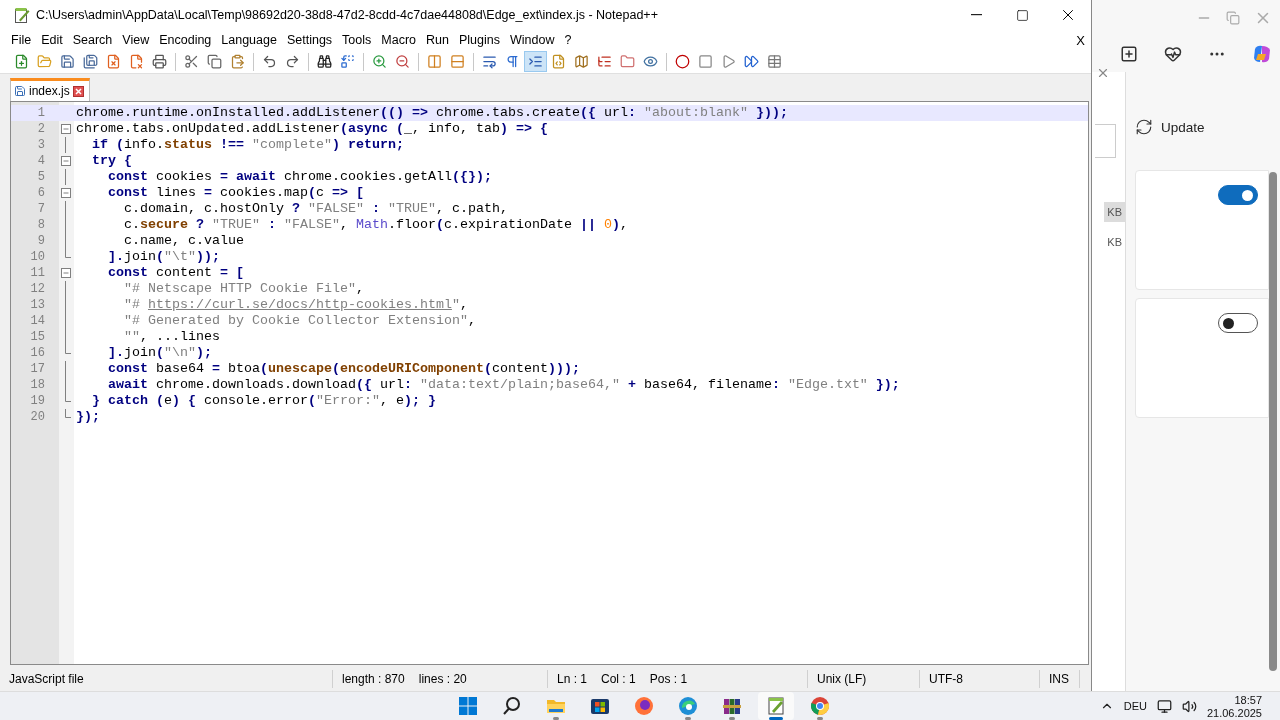 The image size is (1280, 720). I want to click on close-all-icon, so click(136, 61).